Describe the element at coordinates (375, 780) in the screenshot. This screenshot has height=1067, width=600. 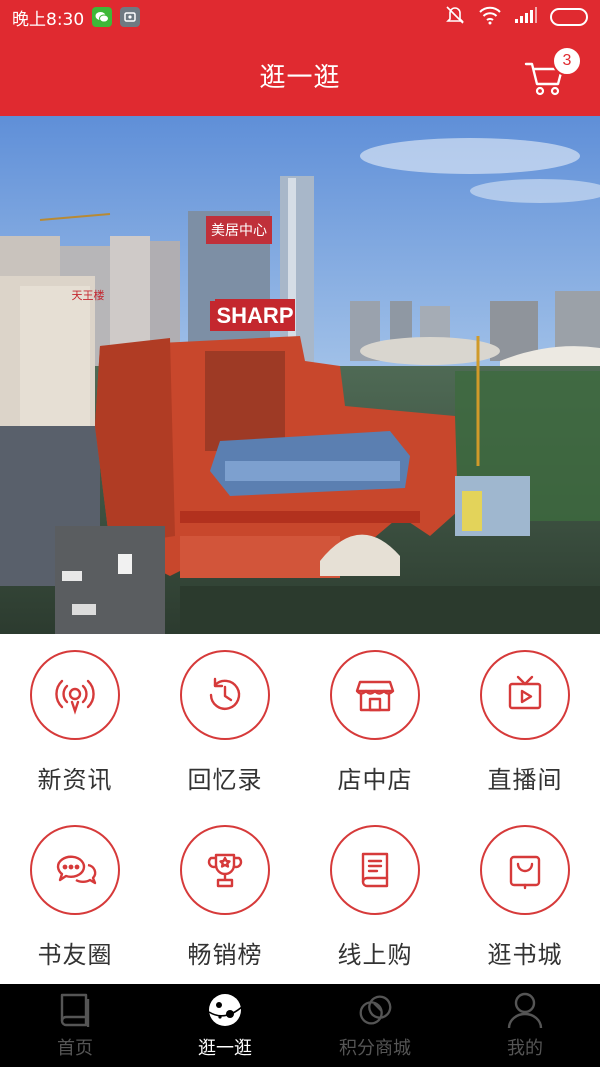
I see `menu-shop-in-shop-label: 店中店` at that location.